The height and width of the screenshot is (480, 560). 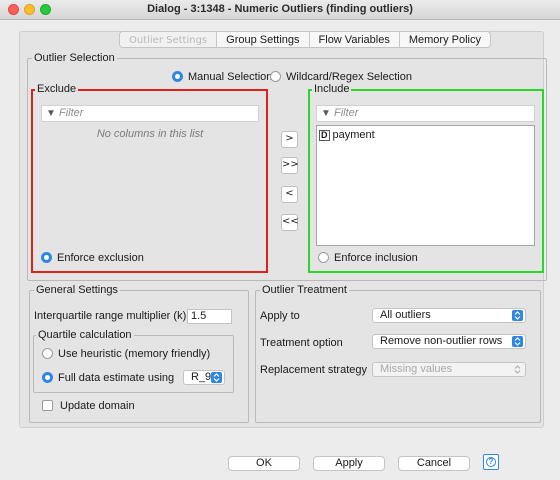 I want to click on full-estimate-radio, so click(x=47, y=377).